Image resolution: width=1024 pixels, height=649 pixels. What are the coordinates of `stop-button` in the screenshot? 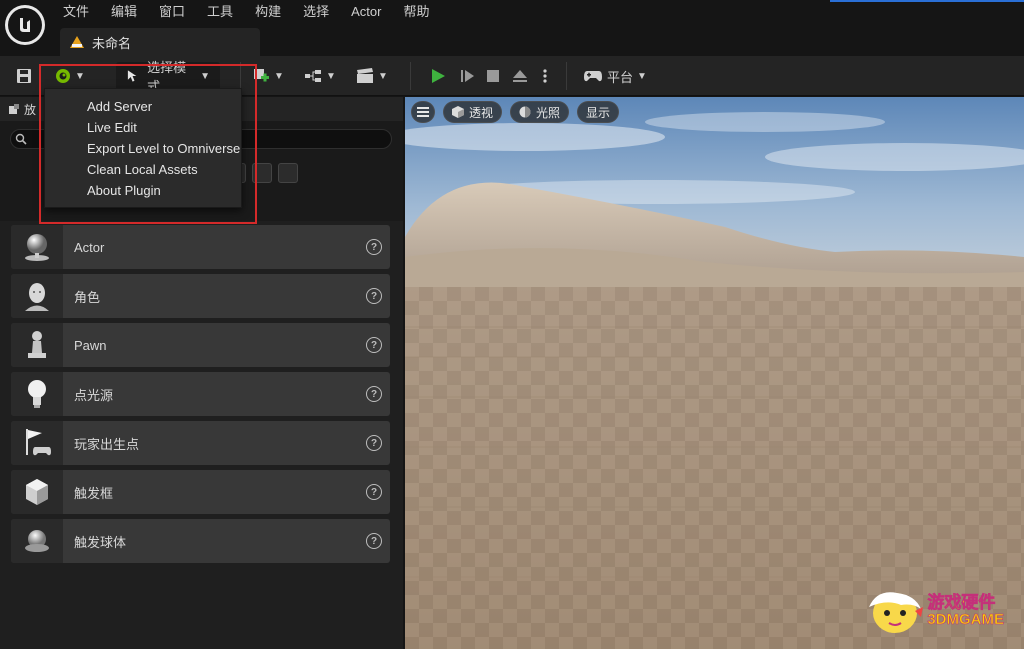 It's located at (493, 76).